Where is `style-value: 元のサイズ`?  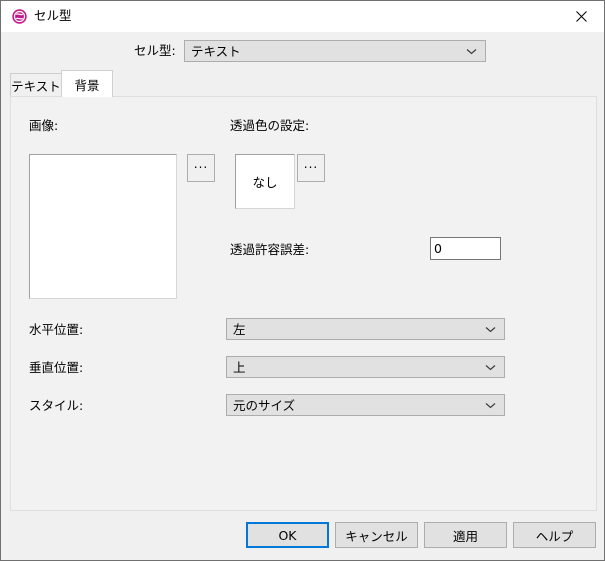
style-value: 元のサイズ is located at coordinates (264, 405).